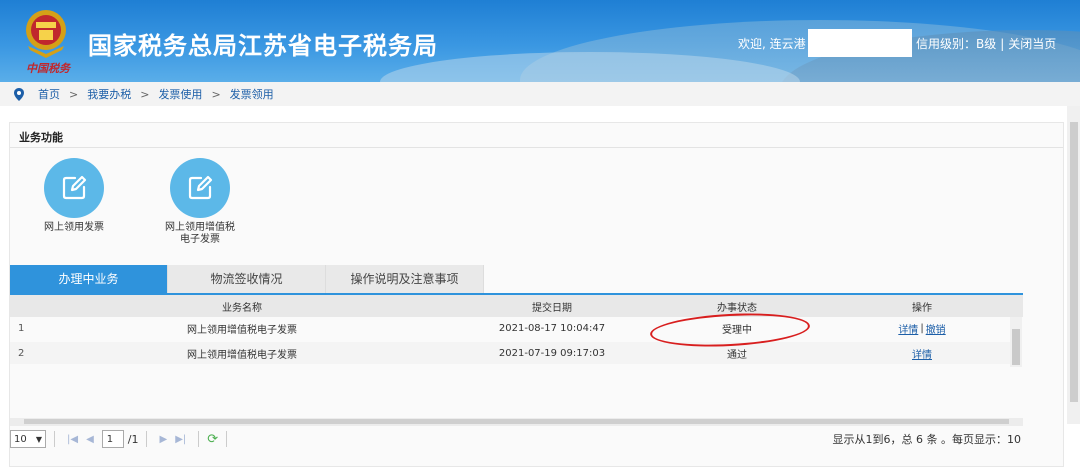 Image resolution: width=1080 pixels, height=467 pixels. I want to click on close-page-link: 关闭当页, so click(1032, 44).